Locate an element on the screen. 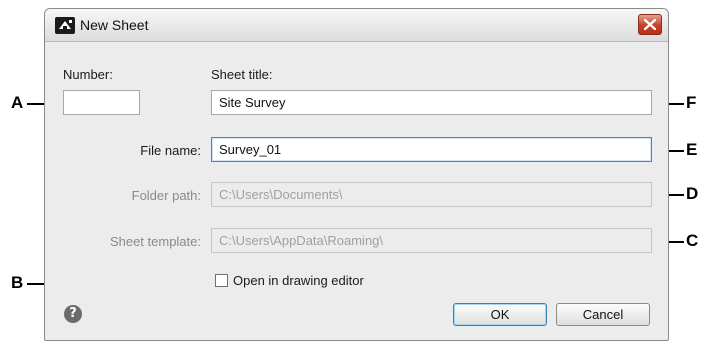  file-name-input: Survey_01 is located at coordinates (431, 149).